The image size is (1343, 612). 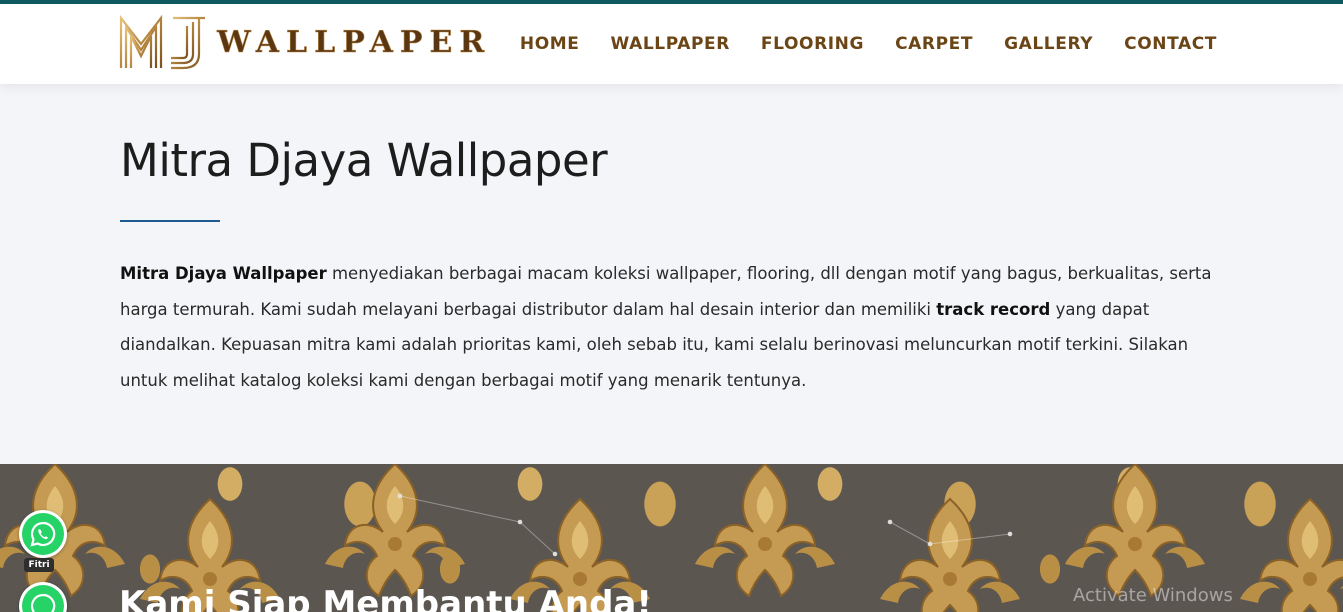 What do you see at coordinates (39, 565) in the screenshot?
I see `whatsapp-agent-label: Fitri` at bounding box center [39, 565].